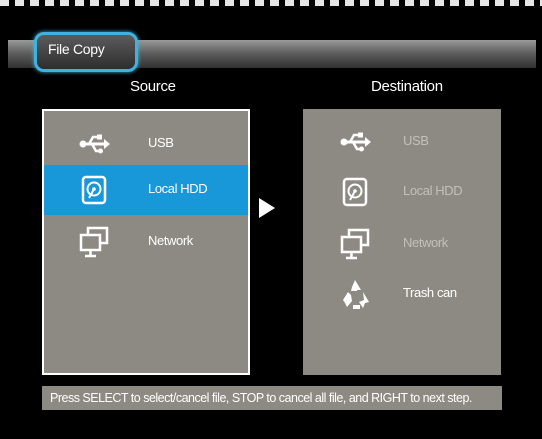 The image size is (542, 439). Describe the element at coordinates (407, 86) in the screenshot. I see `destination-heading: Destination` at that location.